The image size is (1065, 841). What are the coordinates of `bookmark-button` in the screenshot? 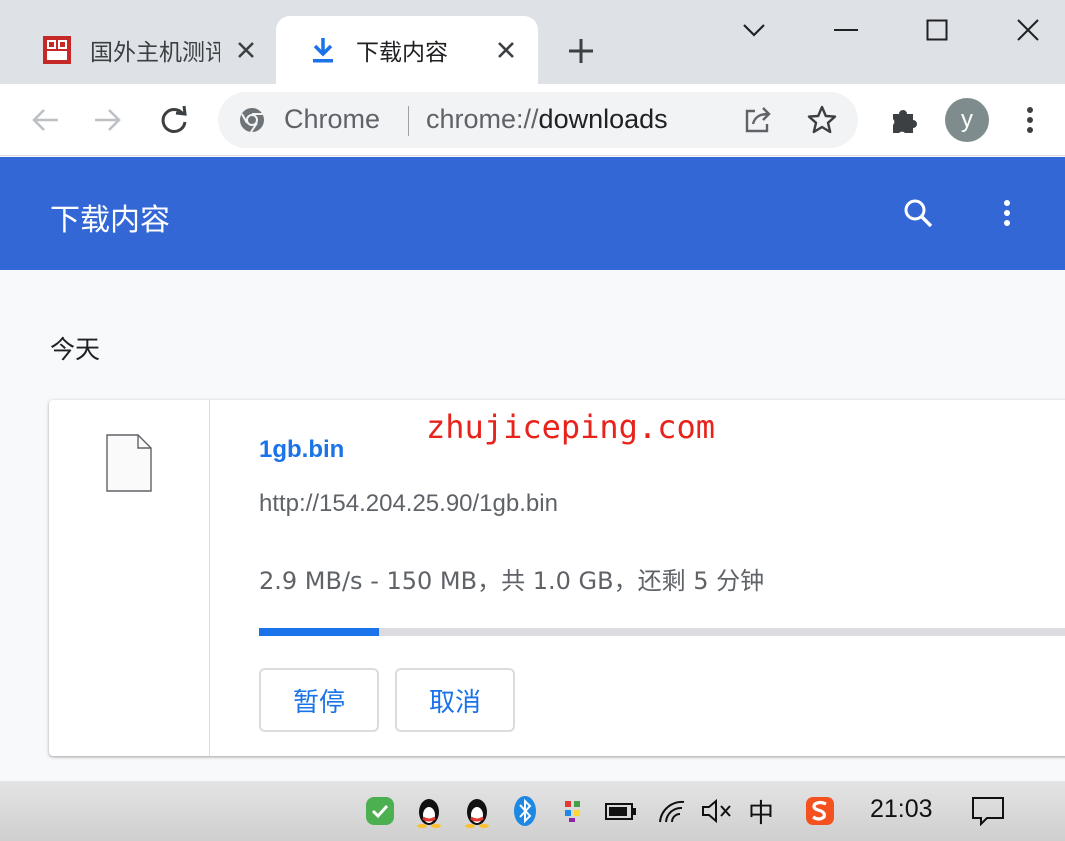 It's located at (822, 120).